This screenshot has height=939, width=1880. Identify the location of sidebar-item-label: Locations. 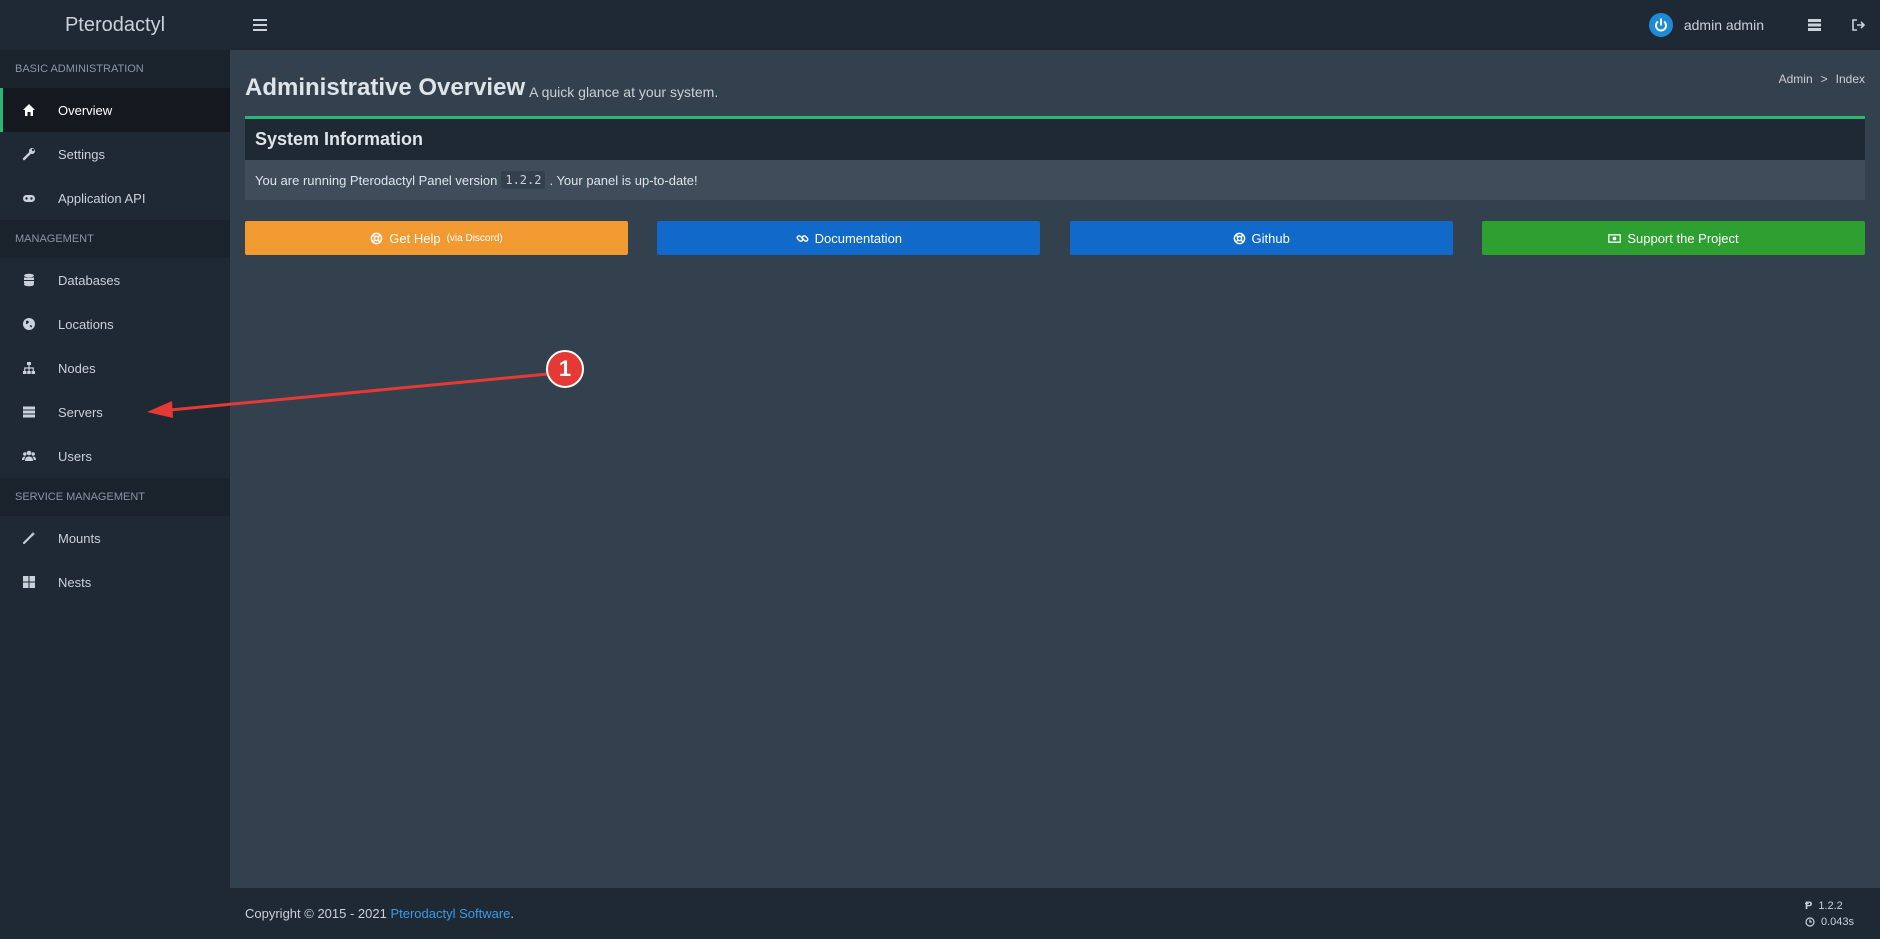
(86, 324).